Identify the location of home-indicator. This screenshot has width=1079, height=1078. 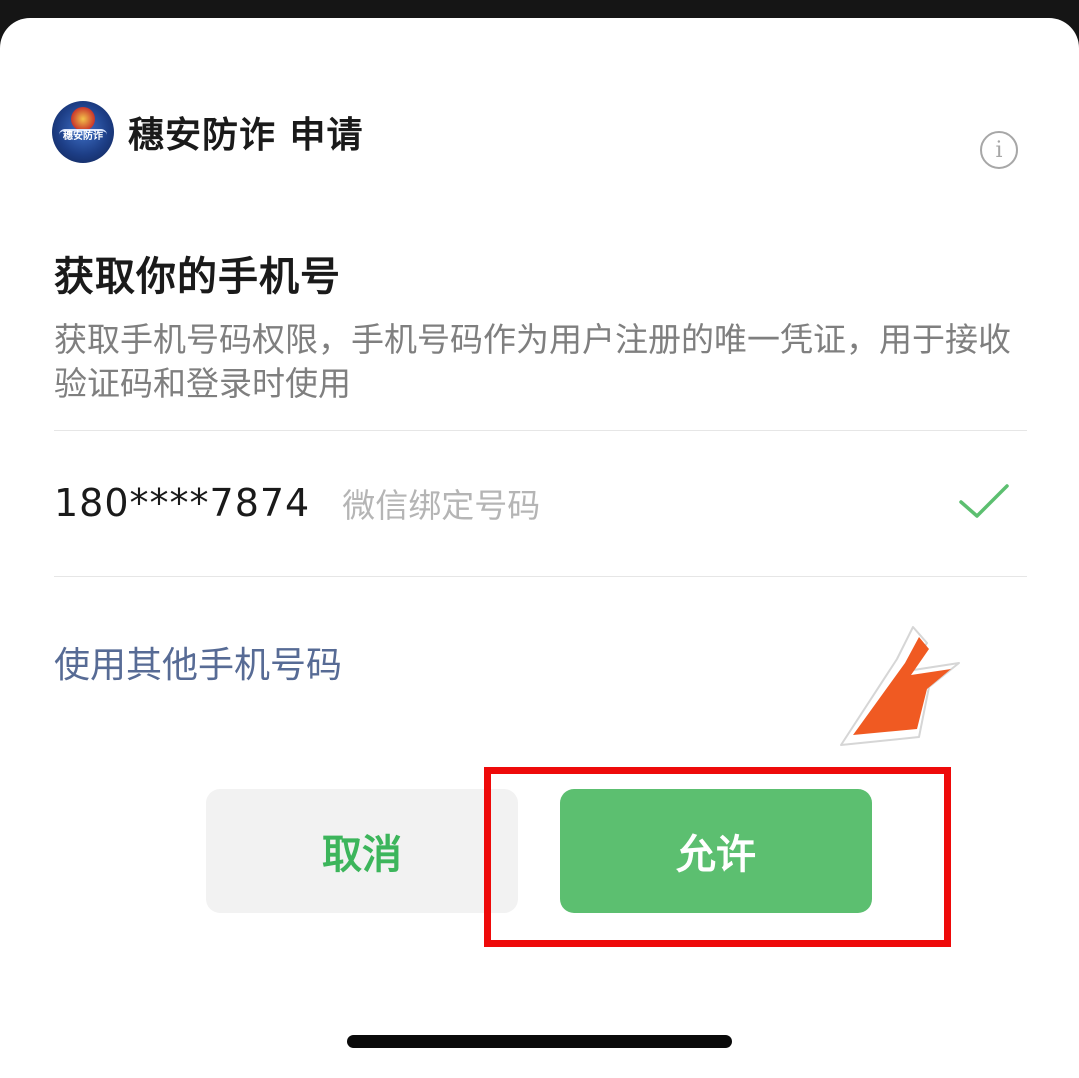
(539, 1041).